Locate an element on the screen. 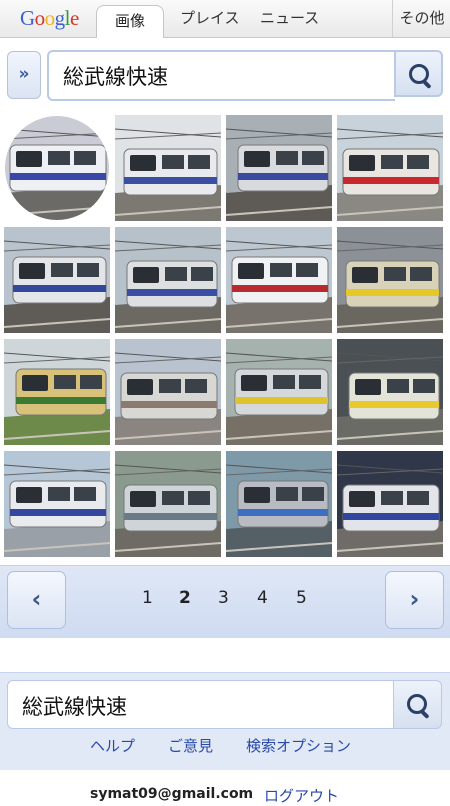  search-options-link: 検索オプション is located at coordinates (298, 745).